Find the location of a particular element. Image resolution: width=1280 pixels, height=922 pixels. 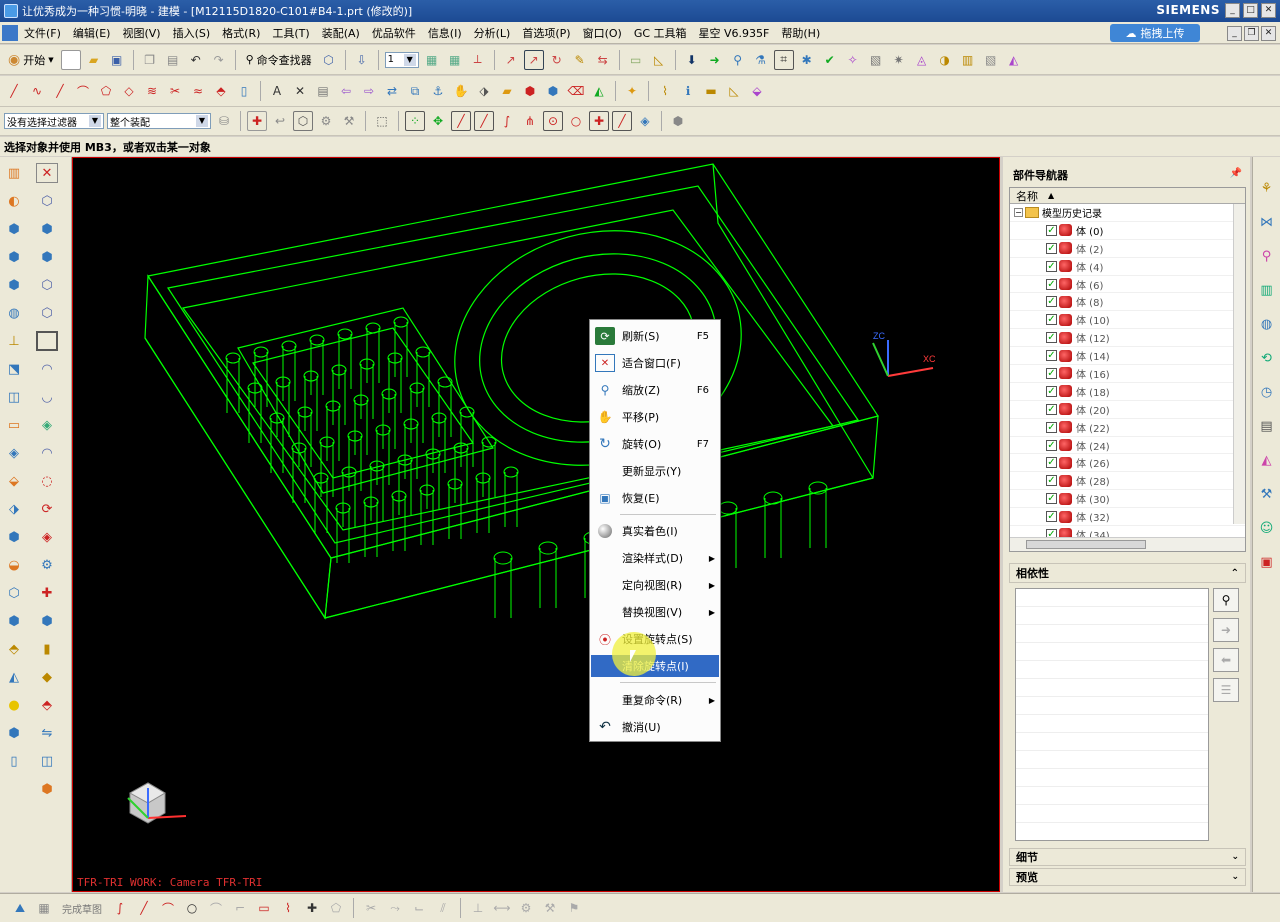

sketch-circle-icon: ○ is located at coordinates (192, 908).